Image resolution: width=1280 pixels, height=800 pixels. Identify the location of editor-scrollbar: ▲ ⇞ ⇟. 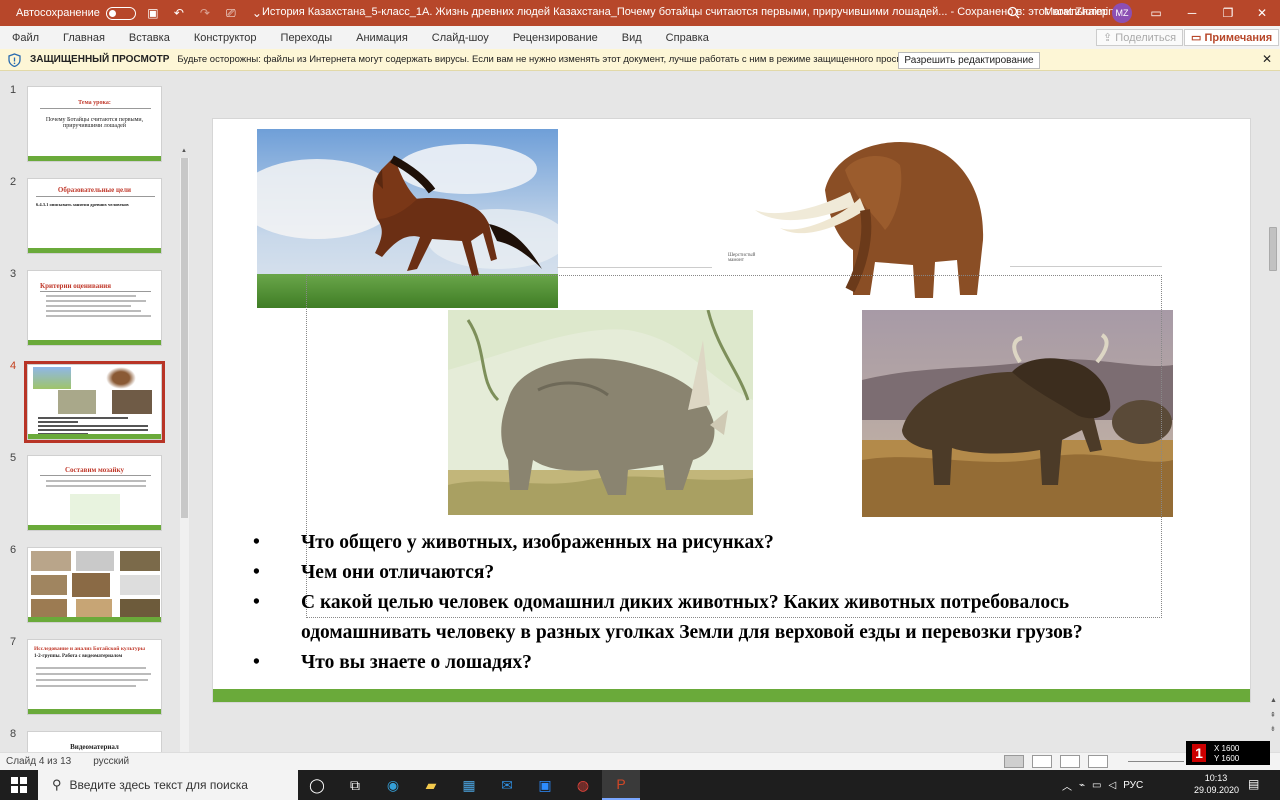
(1273, 411).